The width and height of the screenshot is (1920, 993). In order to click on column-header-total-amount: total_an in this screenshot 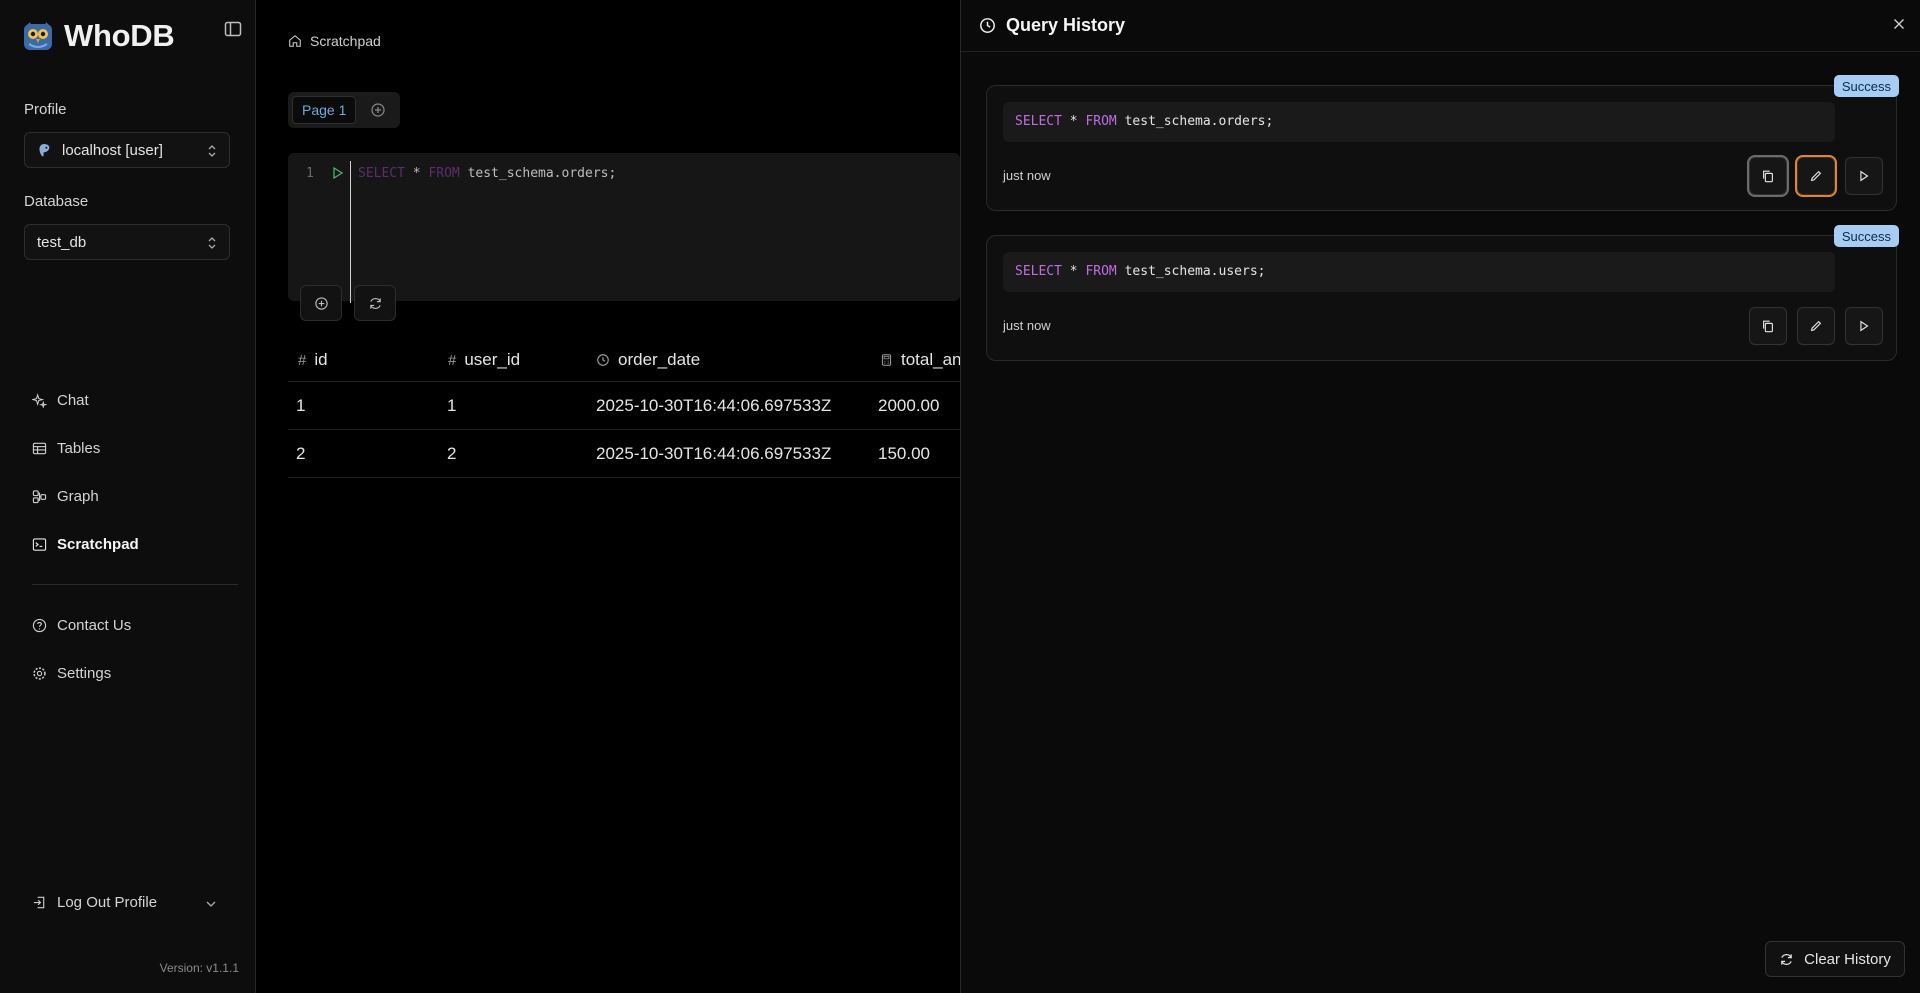, I will do `click(921, 360)`.